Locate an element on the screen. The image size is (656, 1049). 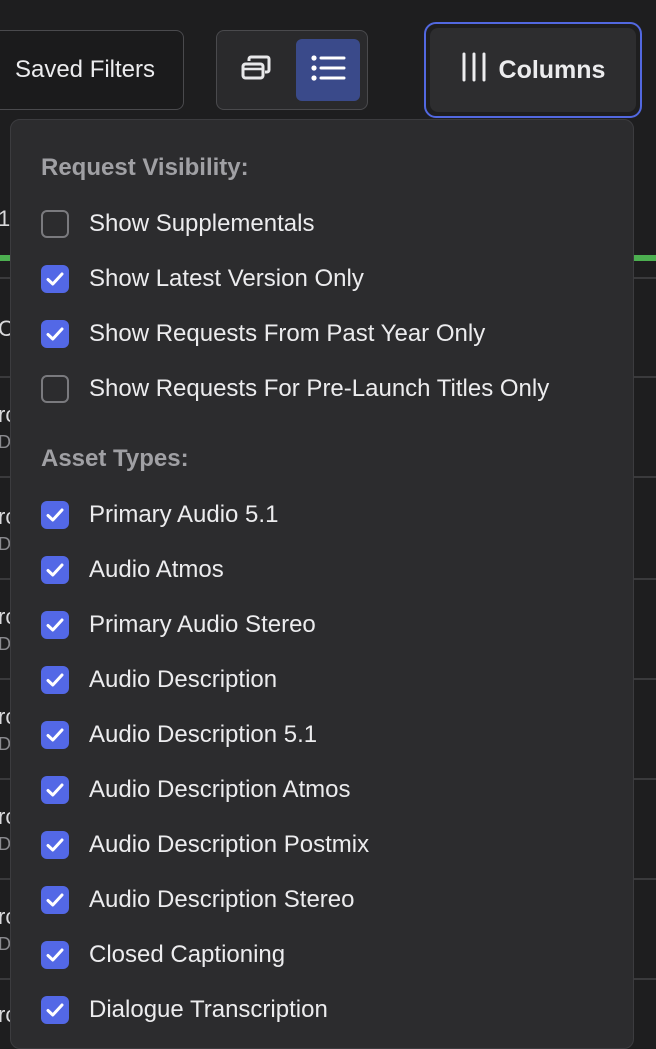
list-view-button is located at coordinates (328, 70).